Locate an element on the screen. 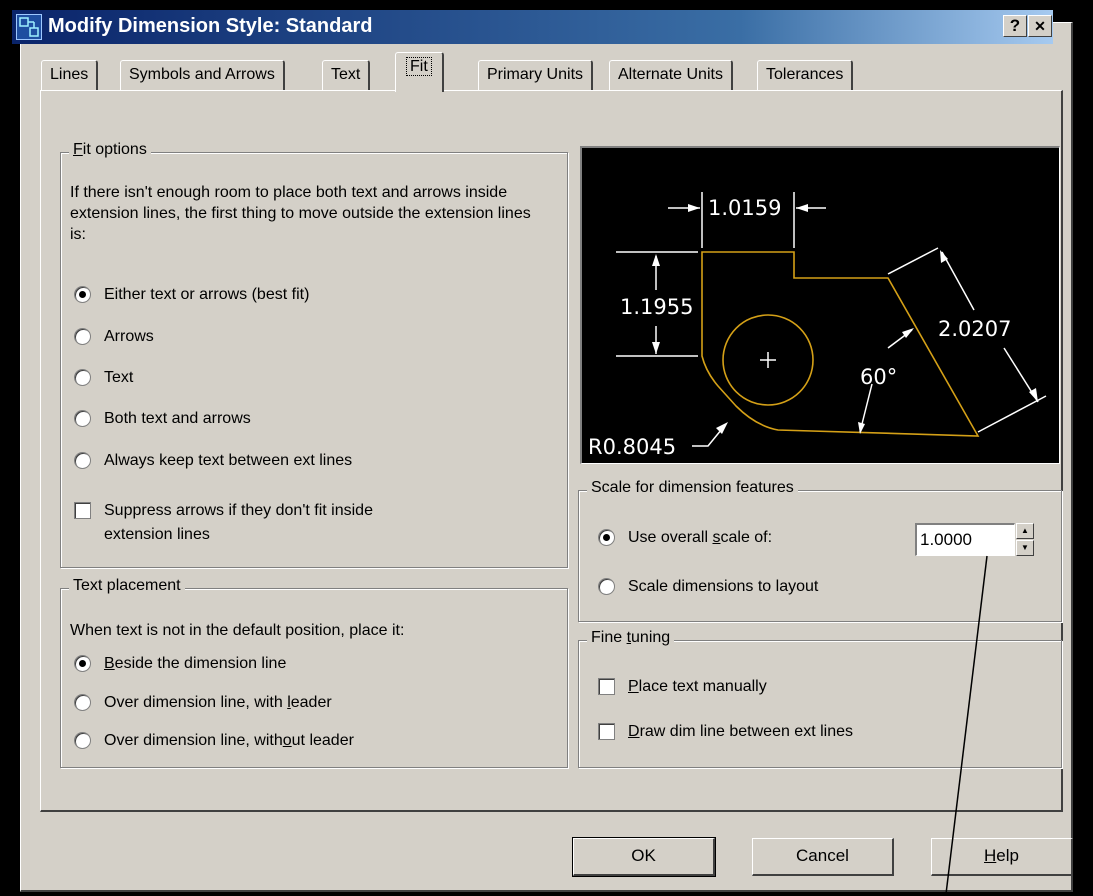 The width and height of the screenshot is (1093, 896). tab-text: Text is located at coordinates (346, 75).